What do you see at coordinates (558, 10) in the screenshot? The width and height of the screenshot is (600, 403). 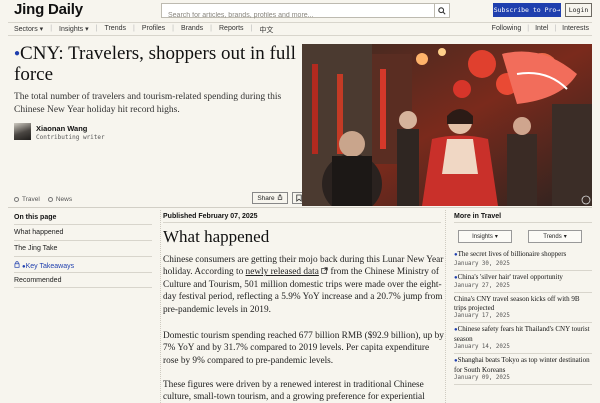 I see `arrow-icon: →` at bounding box center [558, 10].